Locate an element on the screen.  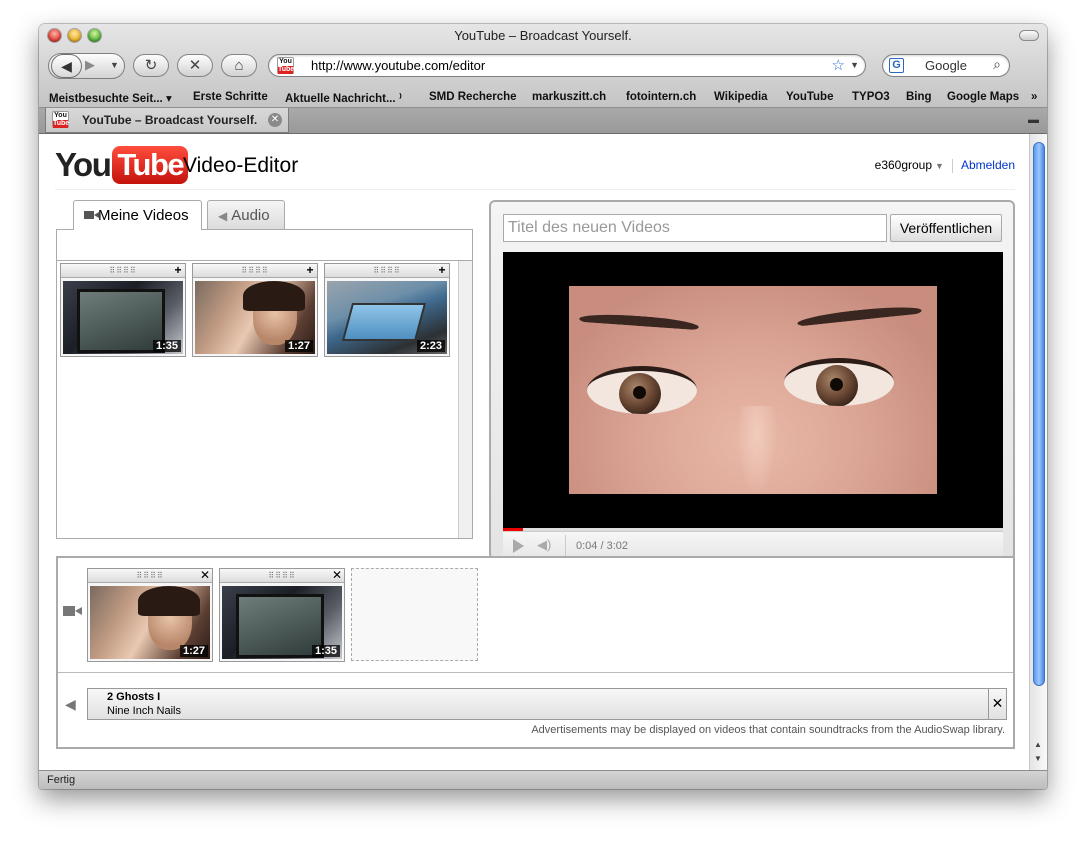
bookmark-item: SMD Recherche is located at coordinates (473, 97).